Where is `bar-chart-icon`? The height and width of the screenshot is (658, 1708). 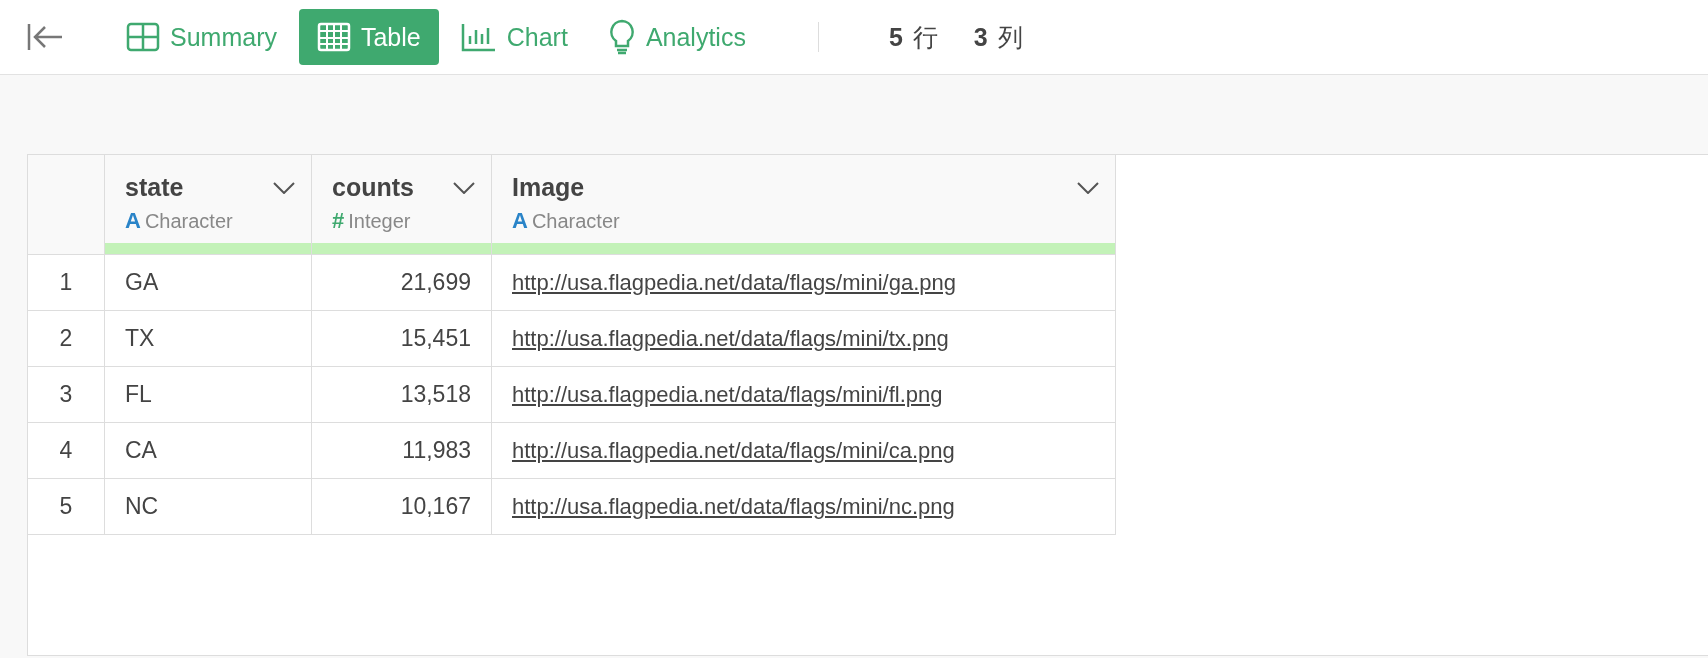
bar-chart-icon is located at coordinates (478, 37).